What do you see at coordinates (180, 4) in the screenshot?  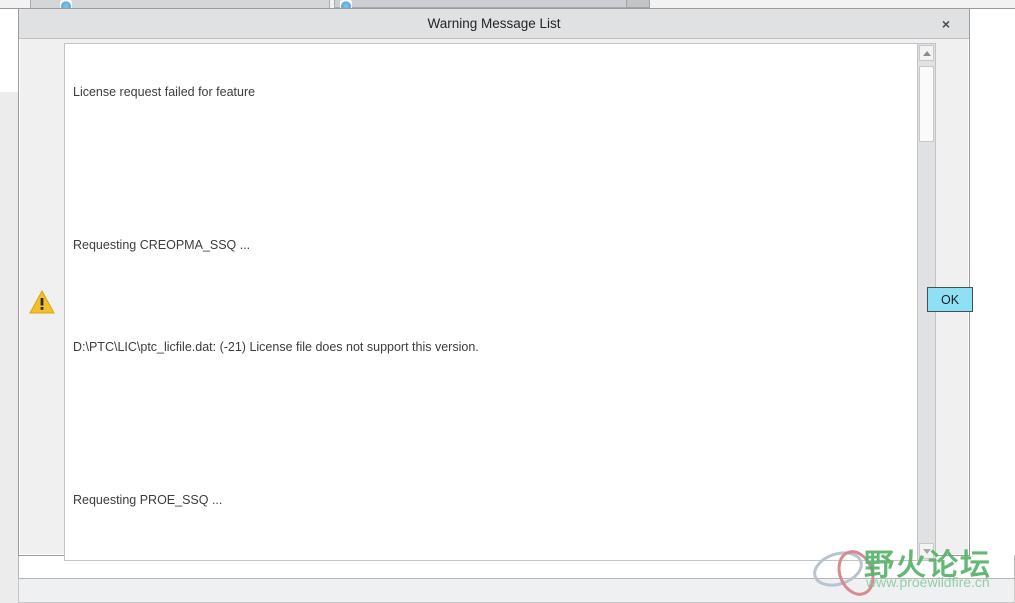 I see `background-toolbar-panel` at bounding box center [180, 4].